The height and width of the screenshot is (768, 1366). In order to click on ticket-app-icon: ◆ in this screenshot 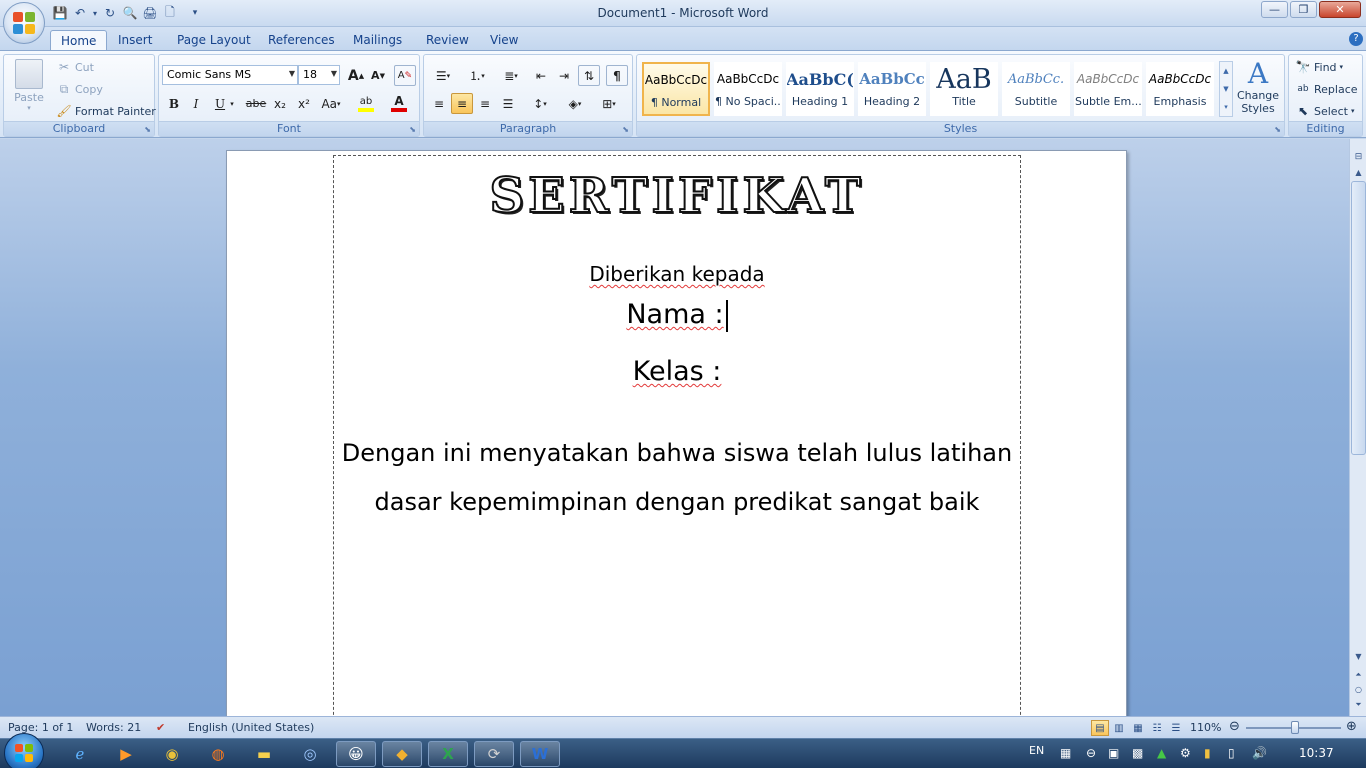, I will do `click(402, 754)`.